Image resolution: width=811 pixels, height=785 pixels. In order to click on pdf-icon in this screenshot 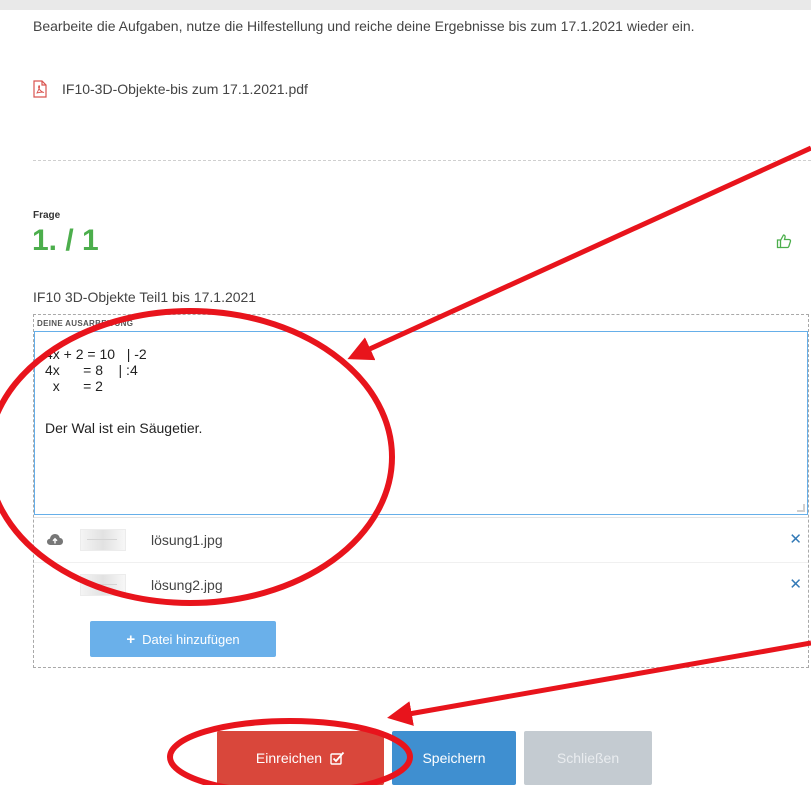, I will do `click(40, 89)`.